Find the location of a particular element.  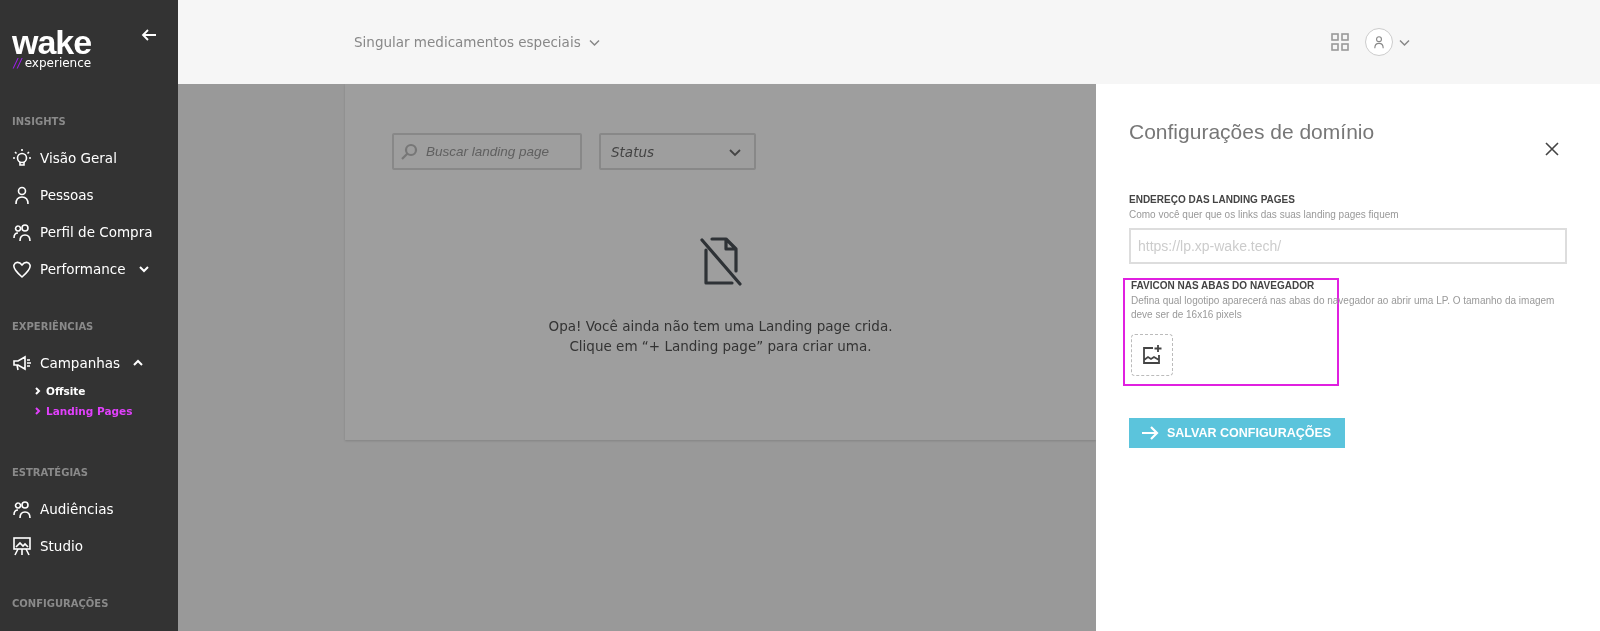

subnav-item: Landing Pages is located at coordinates (89, 411).